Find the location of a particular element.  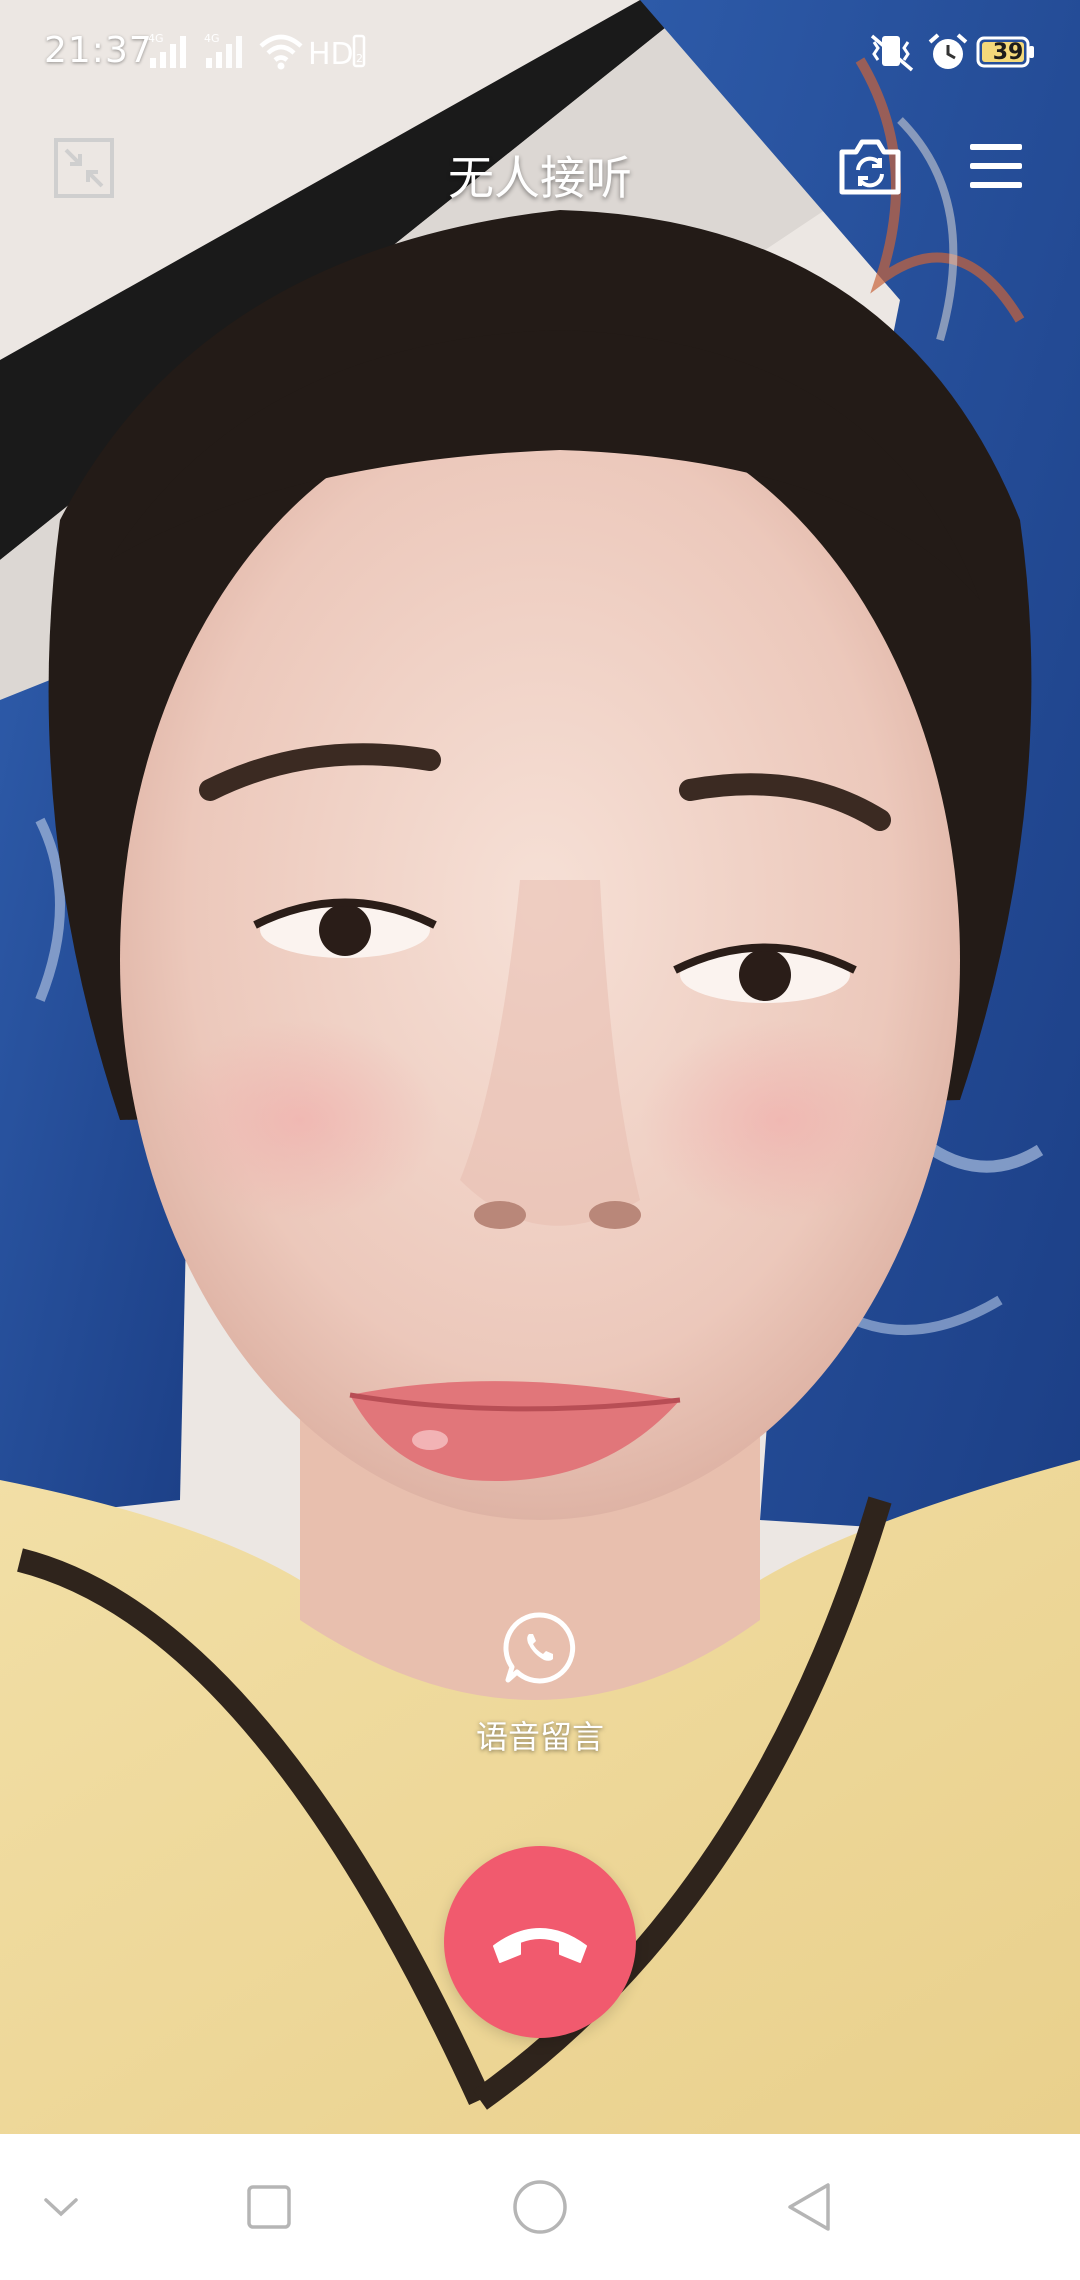

home-icon is located at coordinates (540, 2207).